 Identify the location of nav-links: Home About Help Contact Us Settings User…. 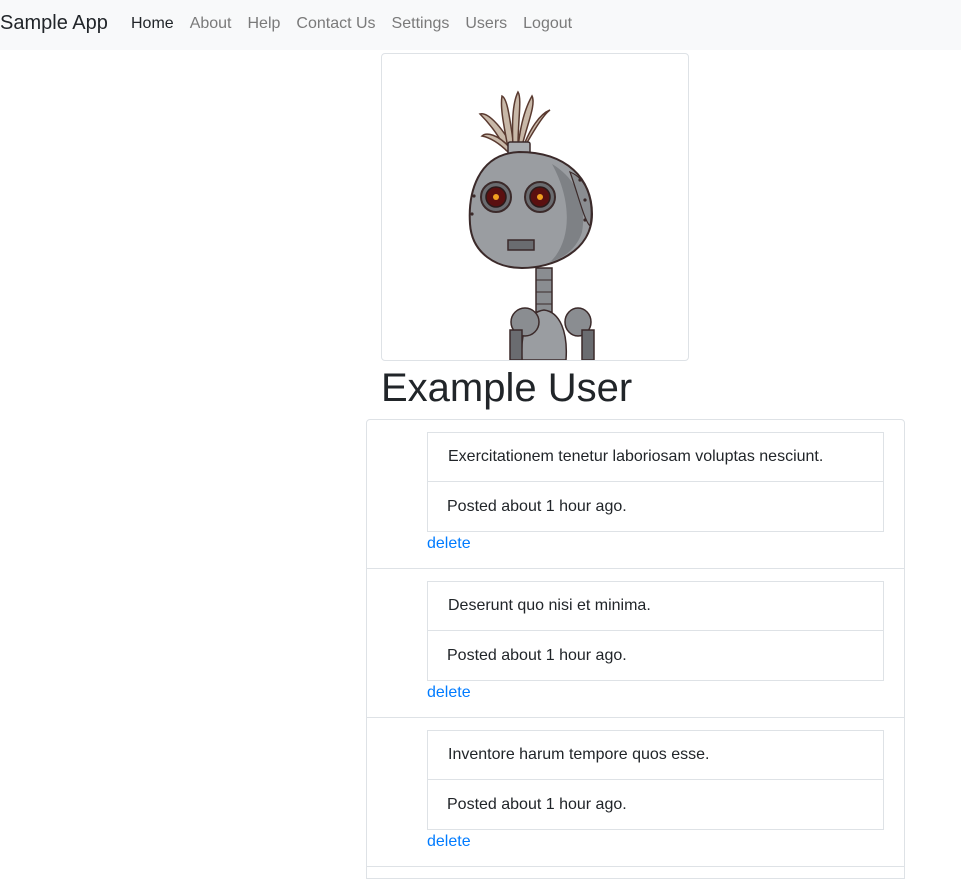
(351, 24).